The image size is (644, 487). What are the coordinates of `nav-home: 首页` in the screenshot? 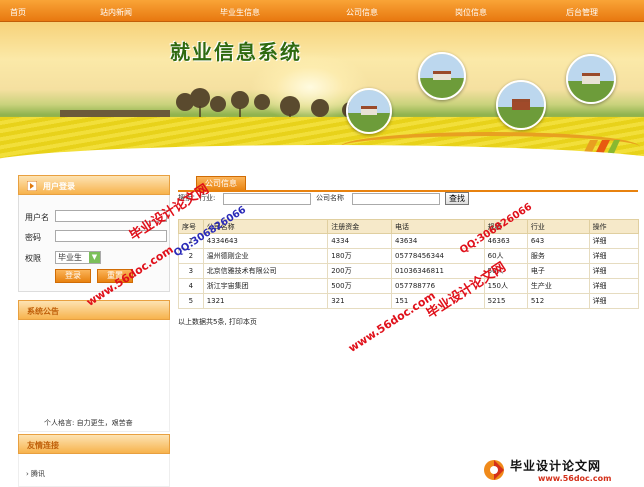 It's located at (18, 12).